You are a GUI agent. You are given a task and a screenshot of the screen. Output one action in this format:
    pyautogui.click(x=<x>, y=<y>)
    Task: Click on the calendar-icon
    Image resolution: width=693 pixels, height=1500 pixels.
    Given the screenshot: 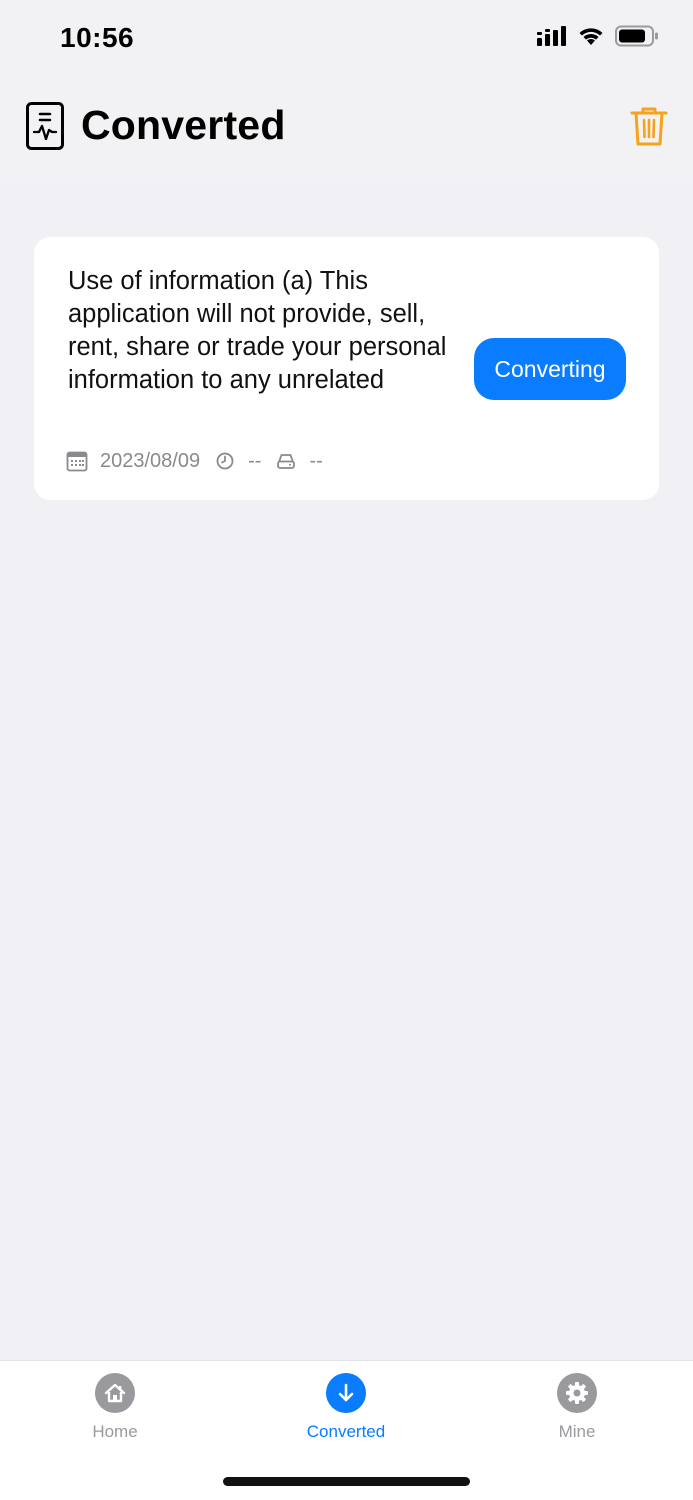 What is the action you would take?
    pyautogui.click(x=77, y=461)
    